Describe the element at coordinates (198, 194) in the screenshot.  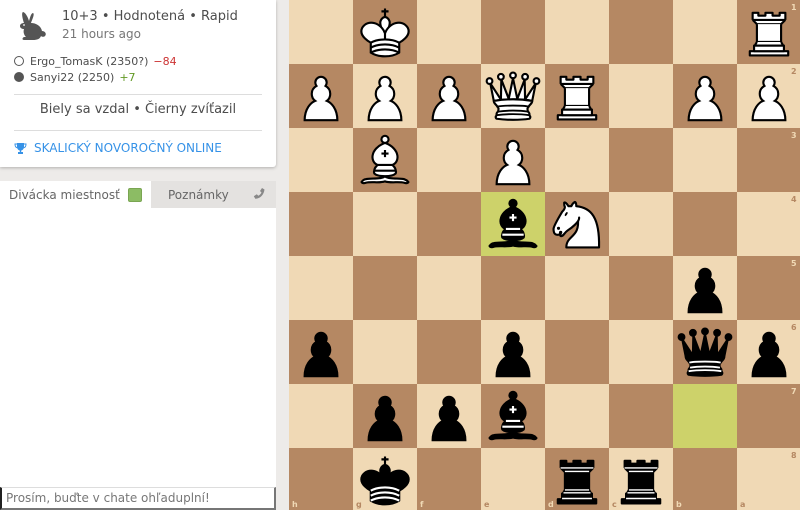
I see `tab-notes-label: Poznámky` at that location.